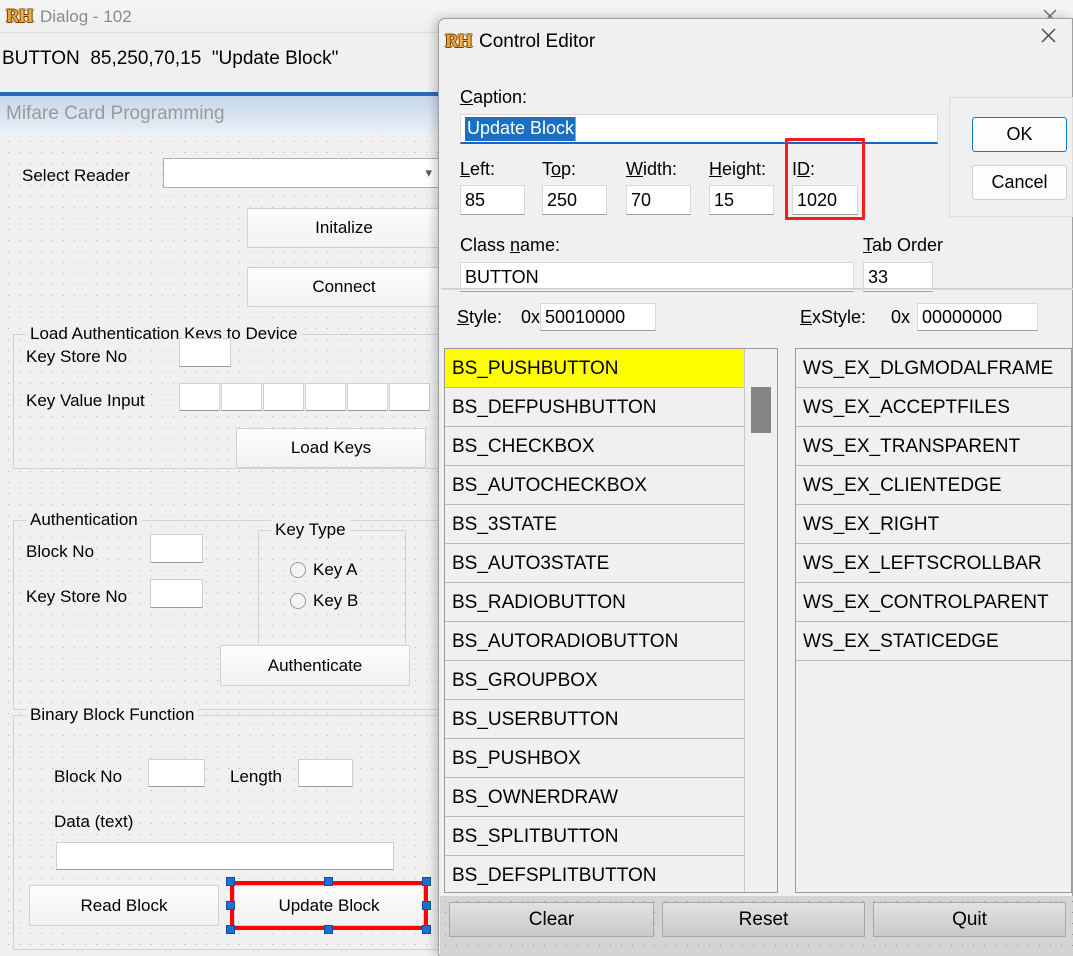  I want to click on selection-highlight-box, so click(329, 905).